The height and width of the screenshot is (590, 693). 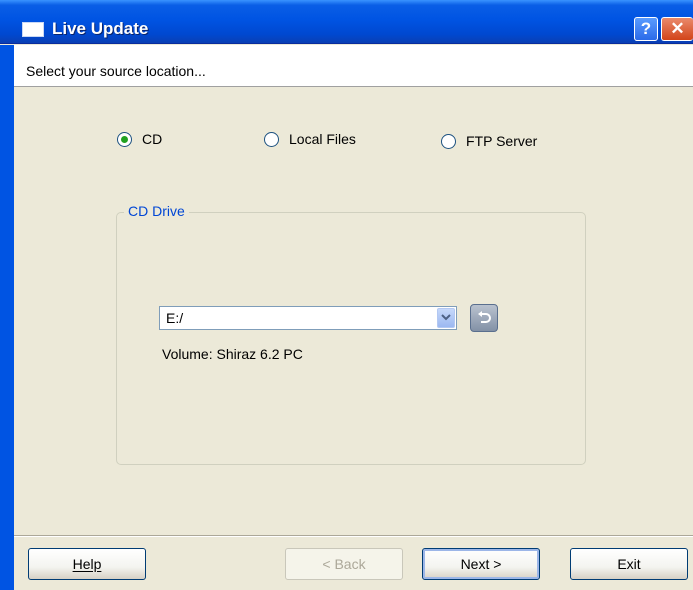 I want to click on help-title-button: ?, so click(x=646, y=29).